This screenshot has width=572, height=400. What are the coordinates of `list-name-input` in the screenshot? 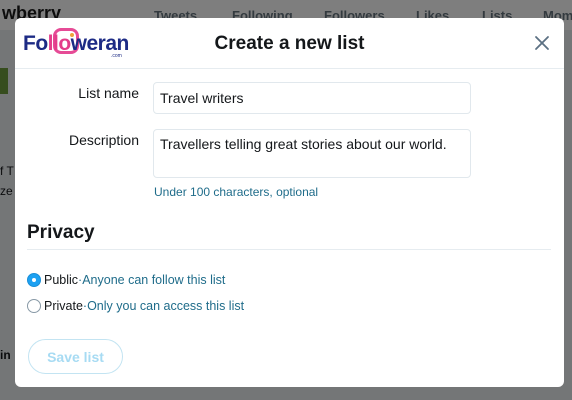 It's located at (312, 98).